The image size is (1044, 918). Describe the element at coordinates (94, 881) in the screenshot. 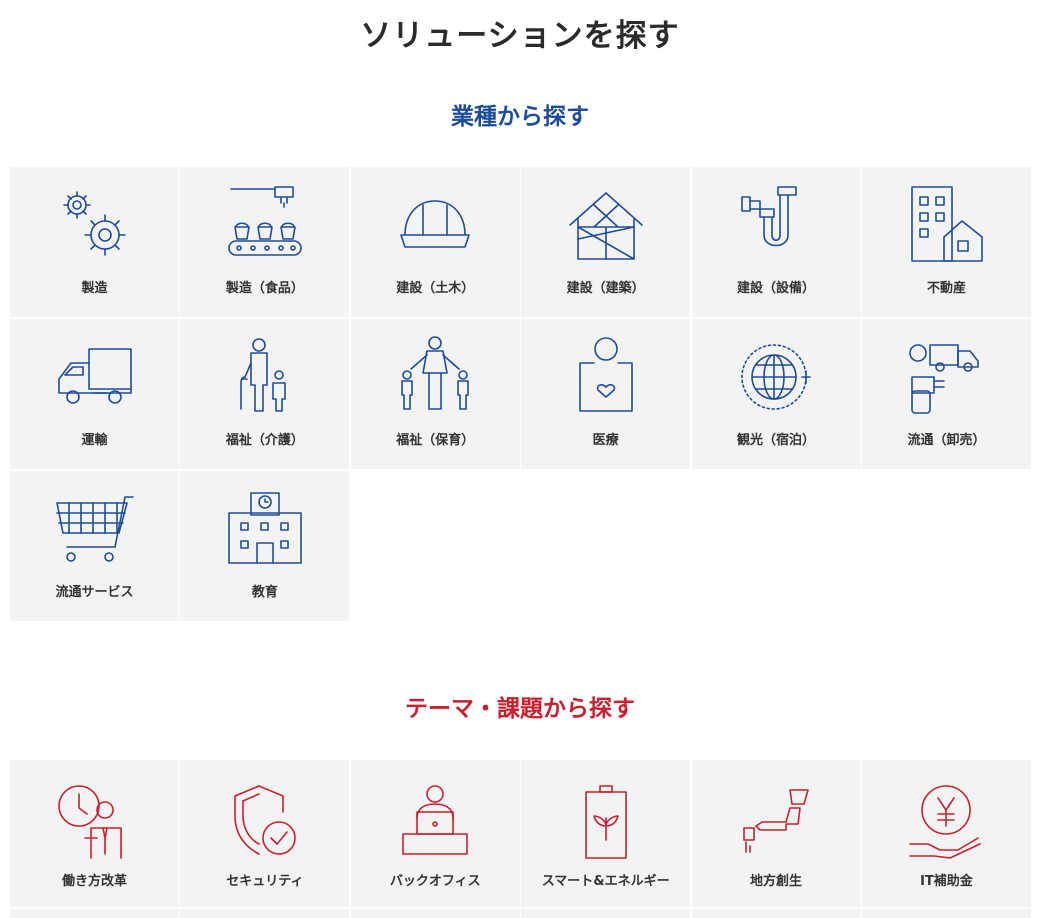

I see `tile-label: 働き方改革` at that location.